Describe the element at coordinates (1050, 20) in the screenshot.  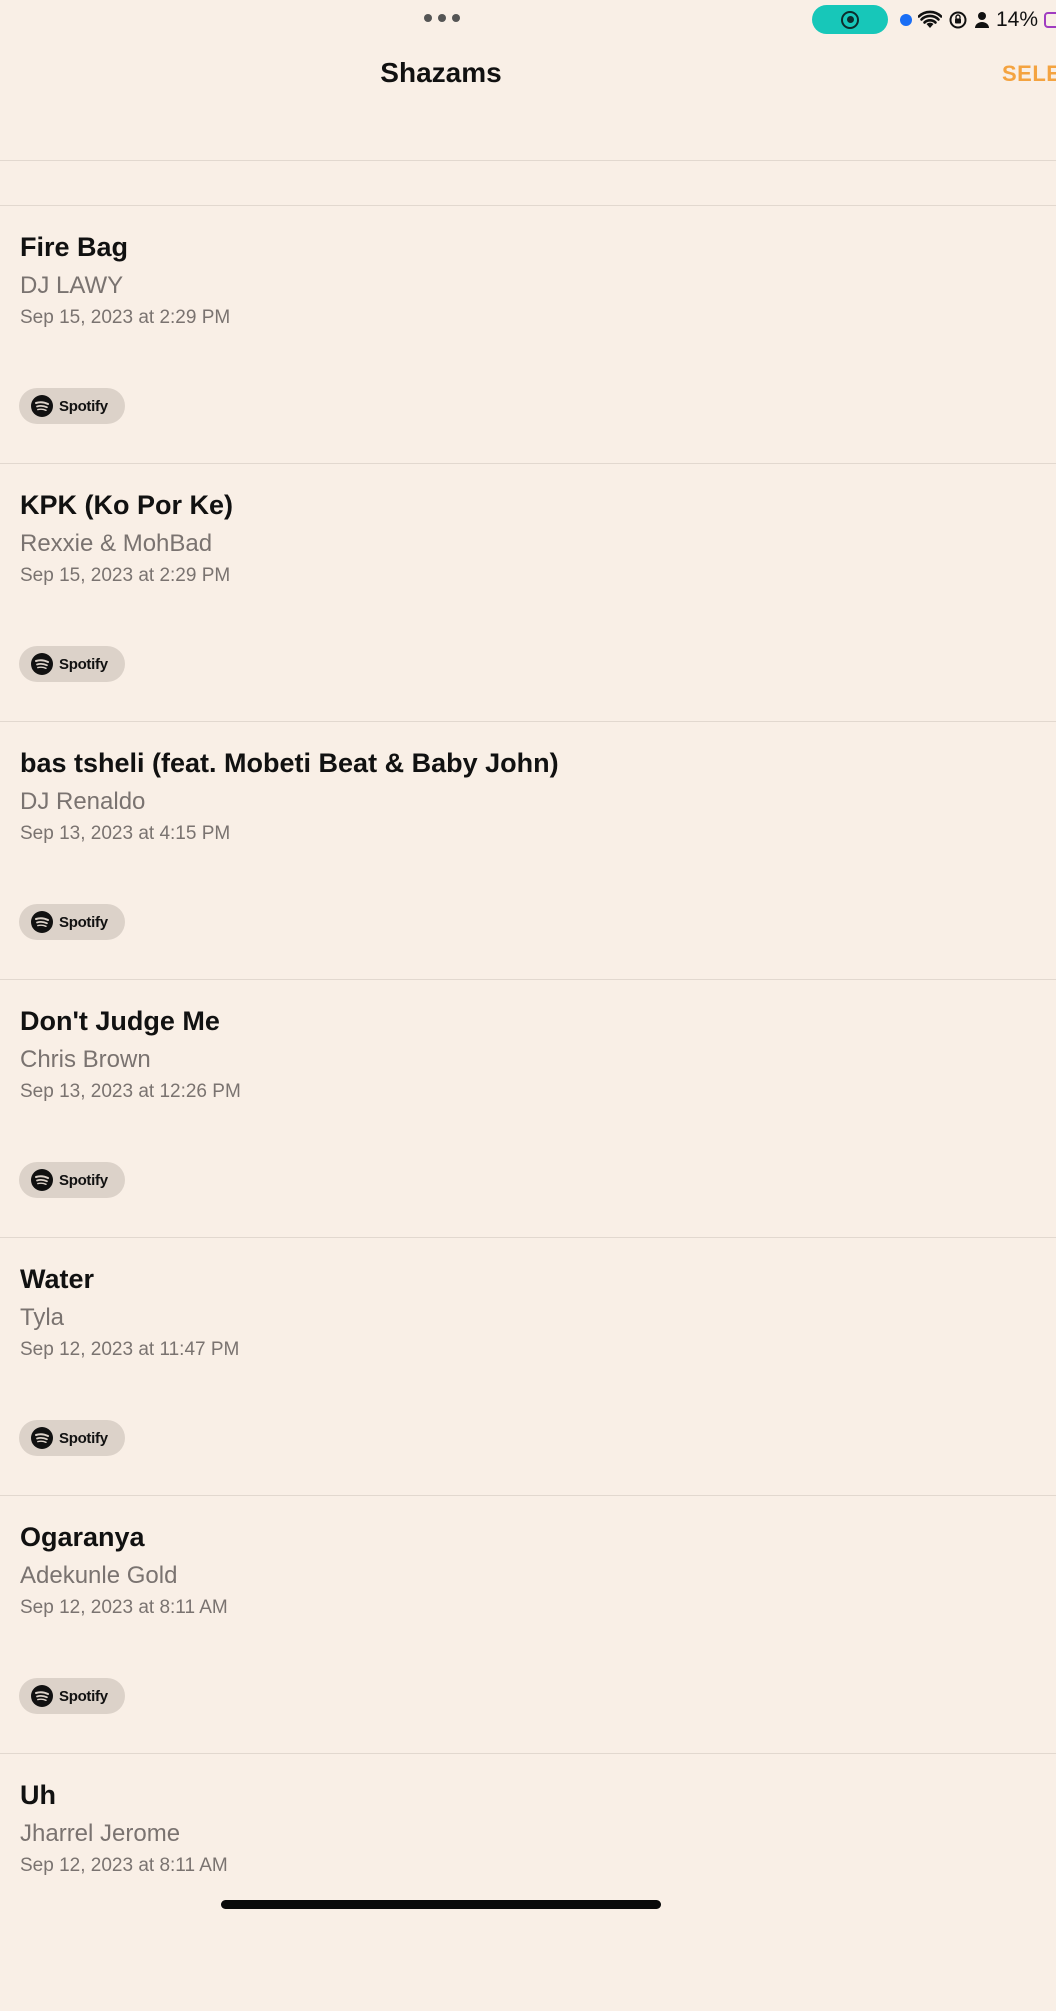
I see `battery-icon` at that location.